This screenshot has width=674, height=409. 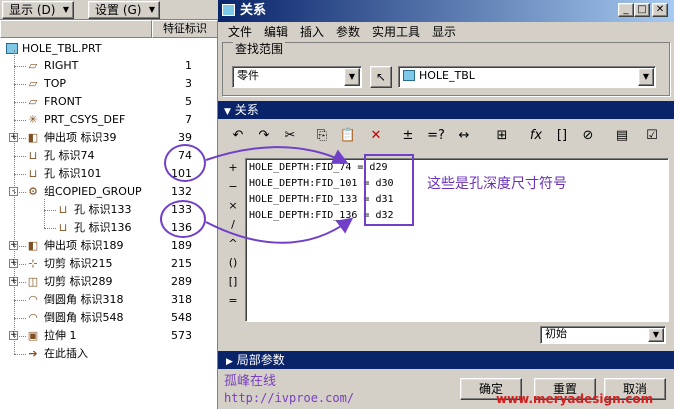 What do you see at coordinates (279, 195) in the screenshot?
I see `annotation-arrows` at bounding box center [279, 195].